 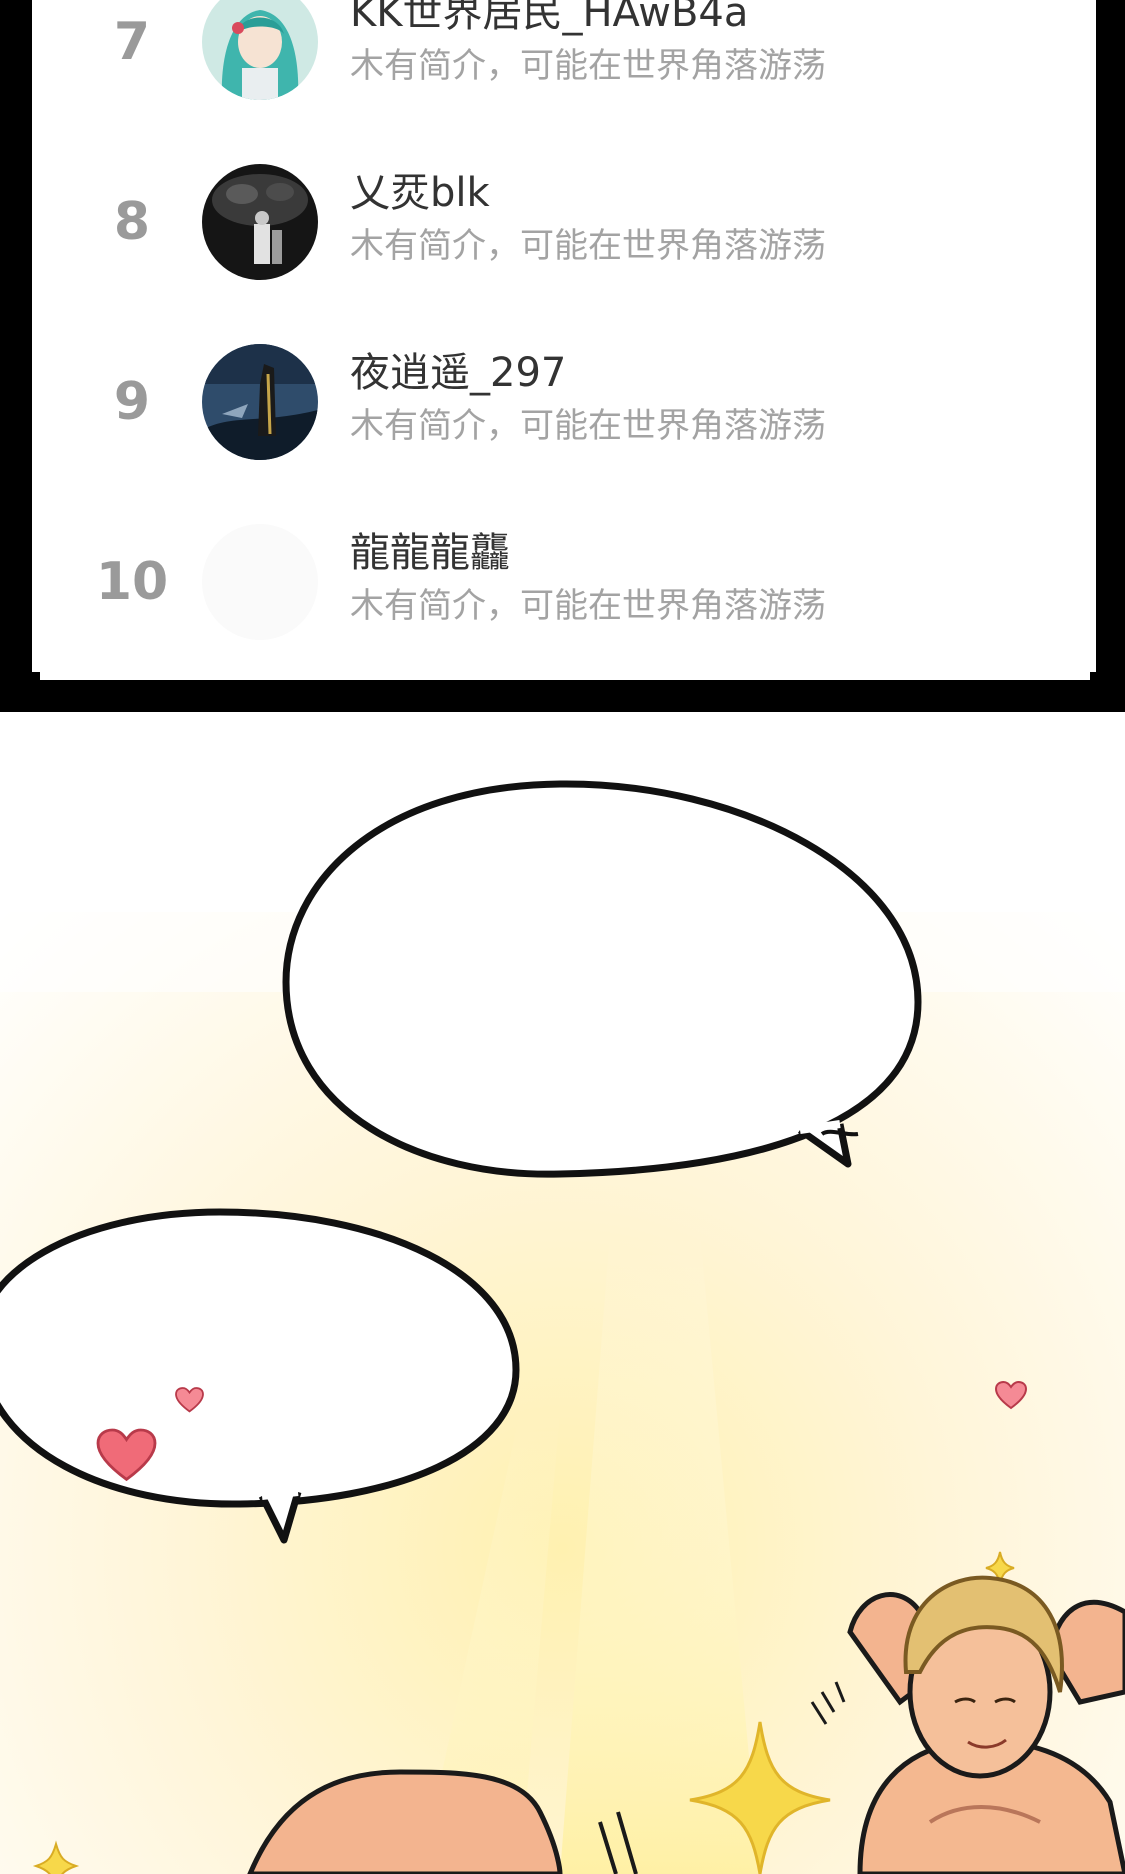 What do you see at coordinates (458, 369) in the screenshot?
I see `username: 夜逍遥_297` at bounding box center [458, 369].